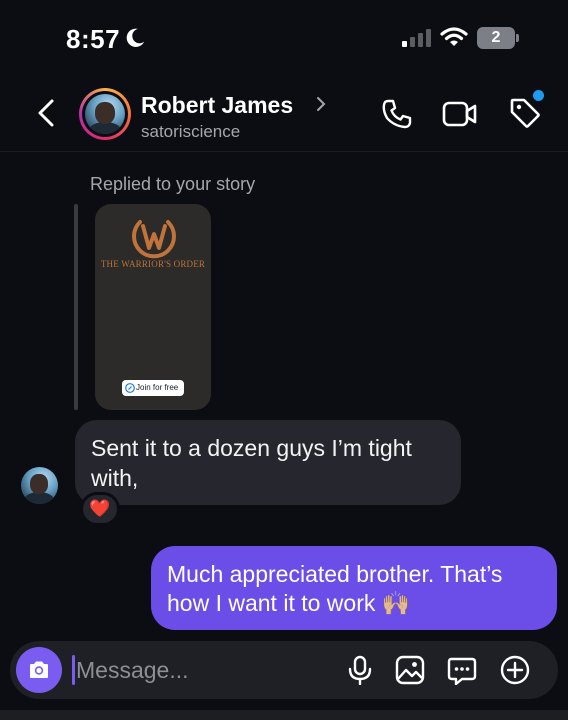 The height and width of the screenshot is (720, 568). I want to click on incoming-message-text: Sent it to a dozen guys I’m tight with,, so click(251, 463).